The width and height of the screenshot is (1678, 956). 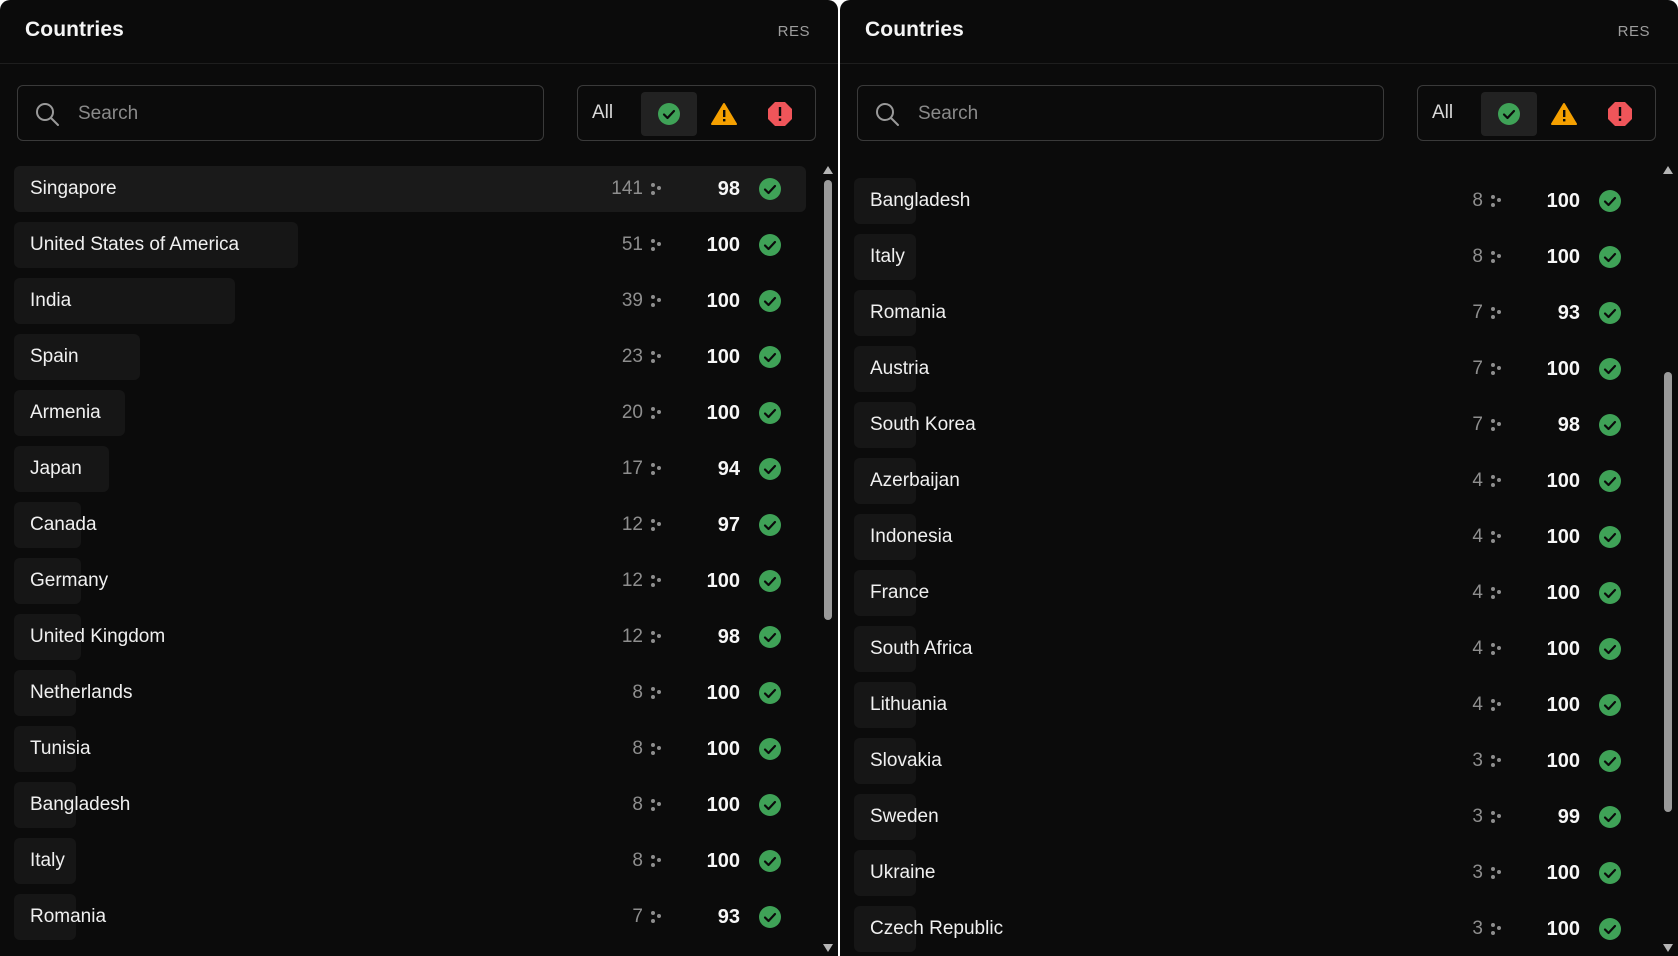 I want to click on country-row: Germany 12 100, so click(x=411, y=581).